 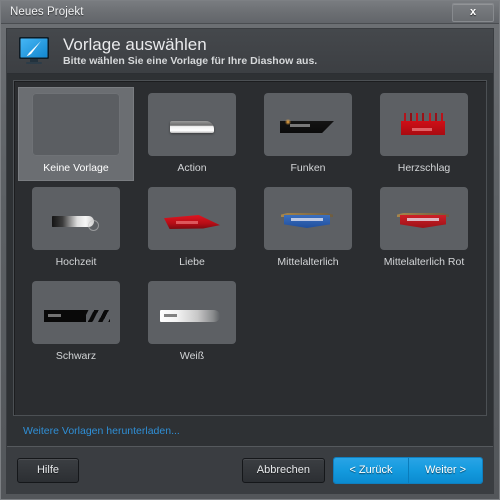 I want to click on template-tile-hochzeit: Hochzeit, so click(x=76, y=228).